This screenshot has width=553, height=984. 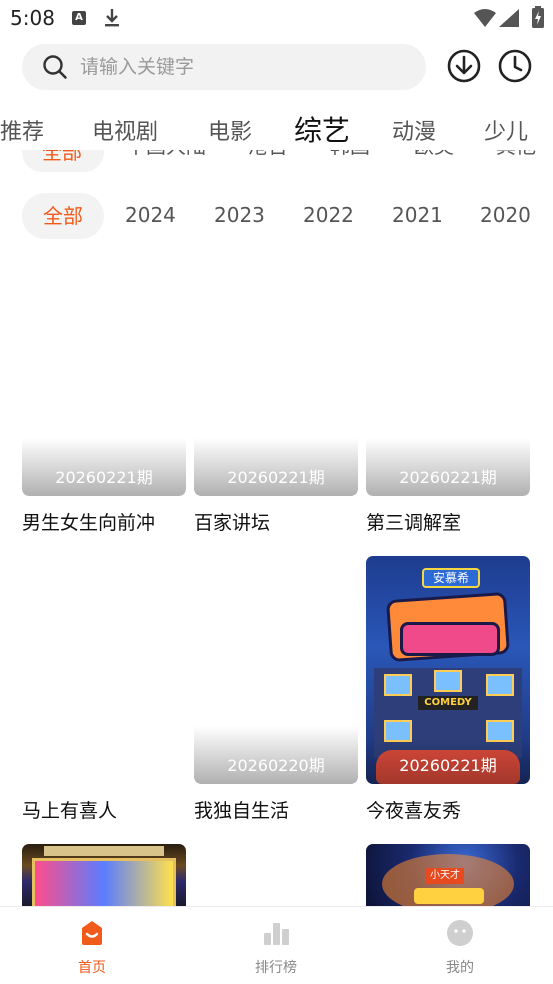 I want to click on year-chip-2024: 2024, so click(x=150, y=215).